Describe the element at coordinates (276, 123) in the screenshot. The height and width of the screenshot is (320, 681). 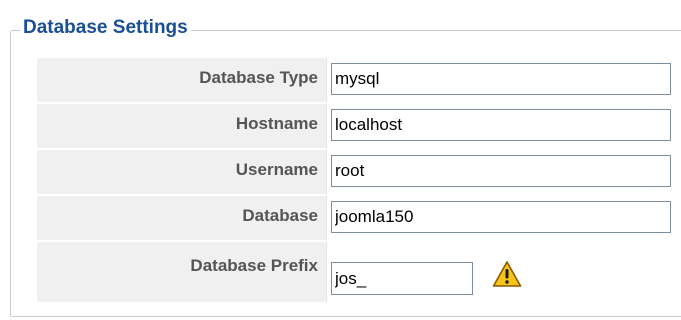
I see `hostname-label: Hostname` at that location.